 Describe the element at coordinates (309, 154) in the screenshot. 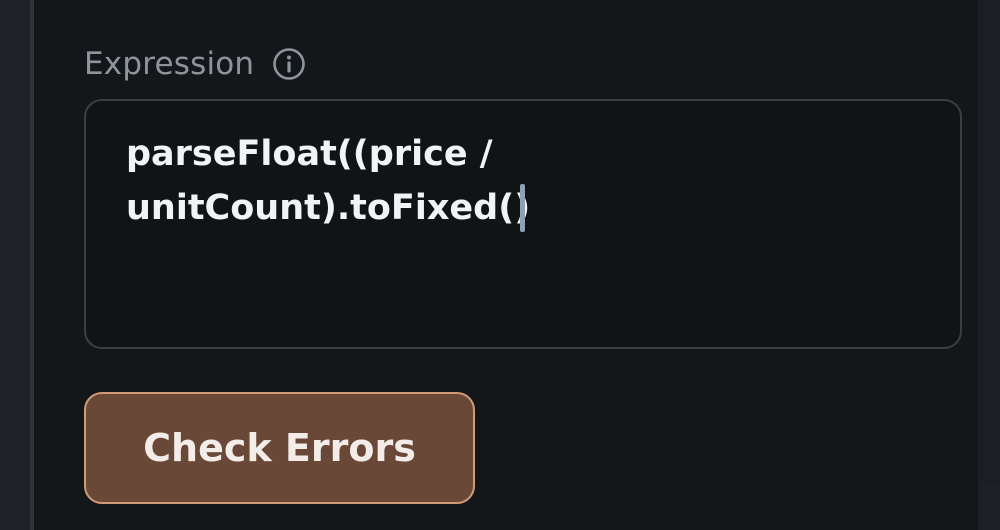

I see `expression-line-1: parseFloat((price /` at that location.